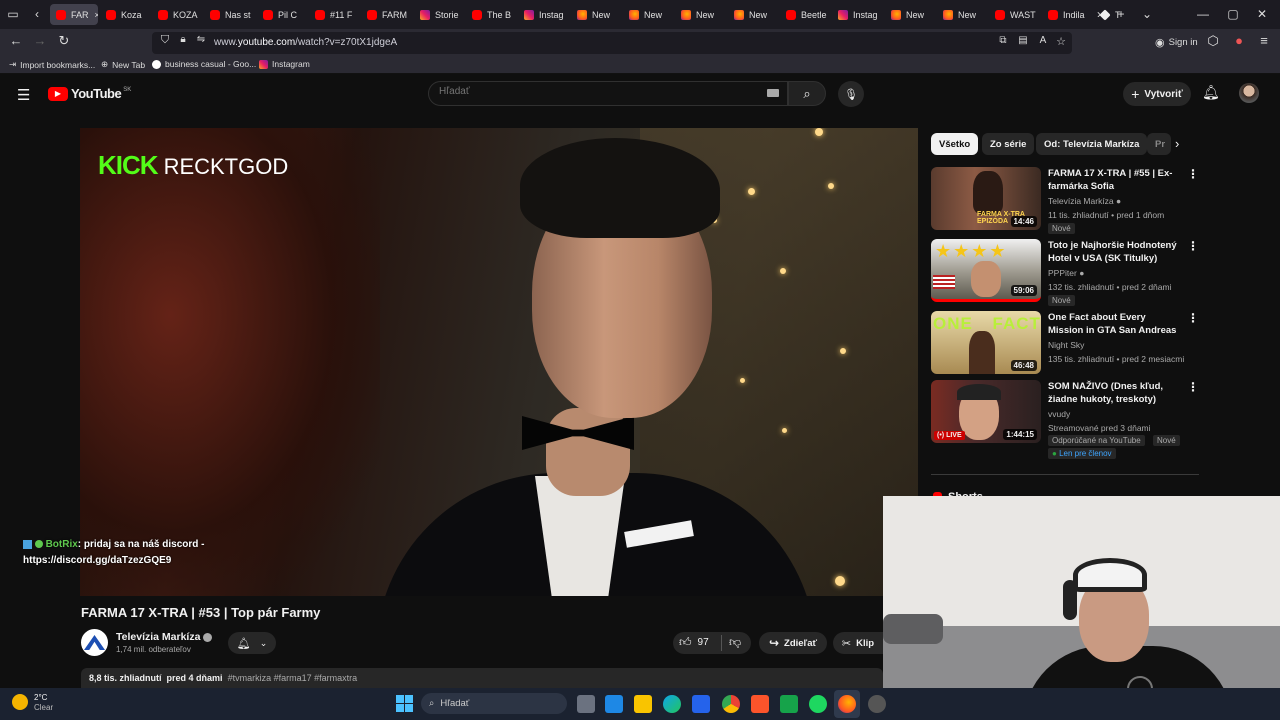  Describe the element at coordinates (13, 14) in the screenshot. I see `tab-list-icon: ▭` at that location.